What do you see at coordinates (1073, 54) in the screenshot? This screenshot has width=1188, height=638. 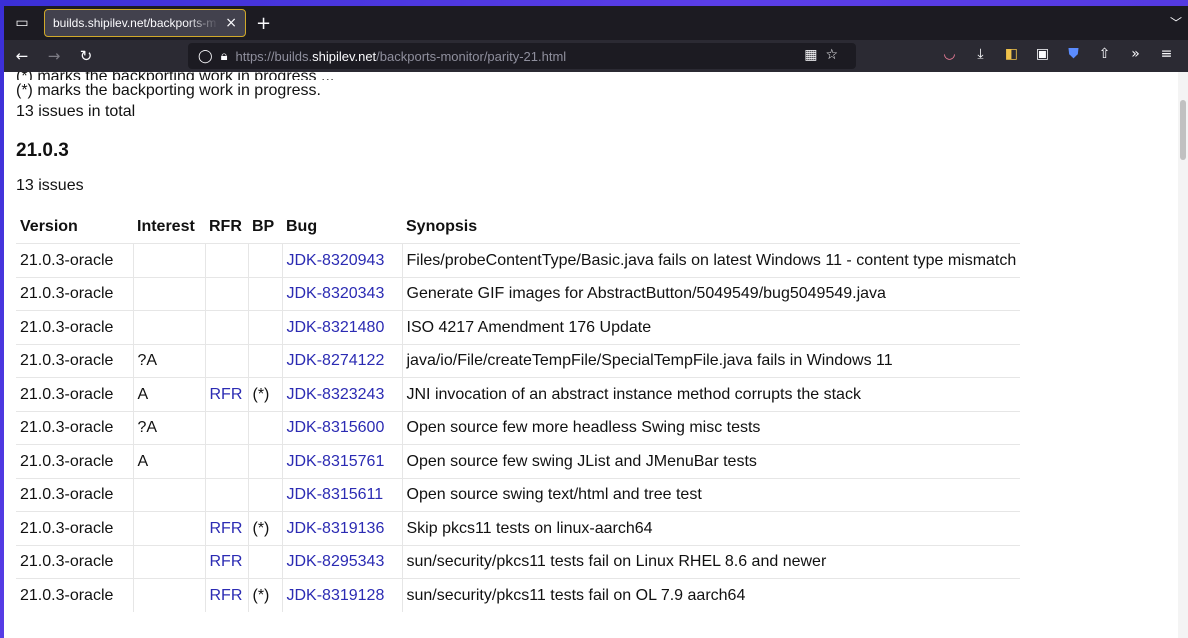 I see `bitwarden-icon: ⛊` at bounding box center [1073, 54].